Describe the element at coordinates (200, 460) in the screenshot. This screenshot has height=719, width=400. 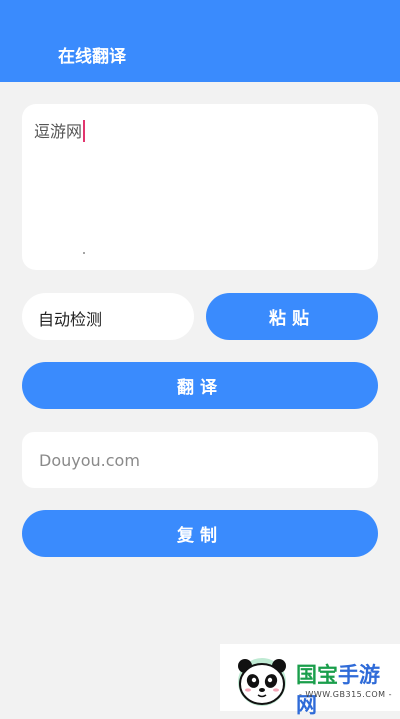
I see `result-field: Douyou.com` at that location.